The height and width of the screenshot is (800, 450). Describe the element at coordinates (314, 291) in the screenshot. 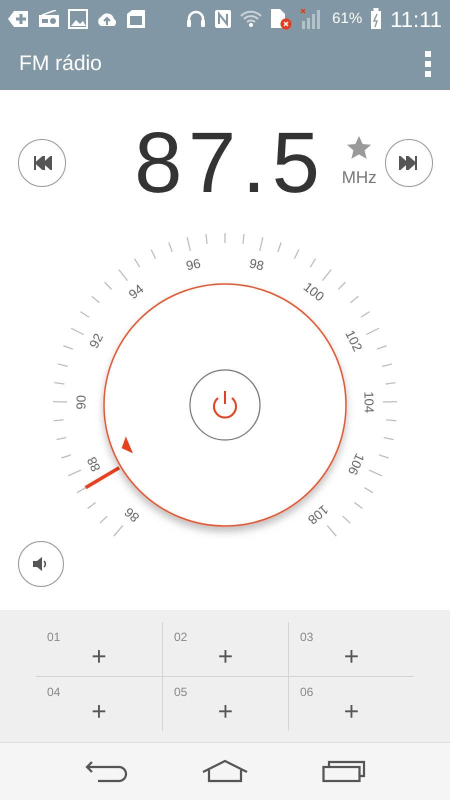

I see `dial-label: 100` at that location.